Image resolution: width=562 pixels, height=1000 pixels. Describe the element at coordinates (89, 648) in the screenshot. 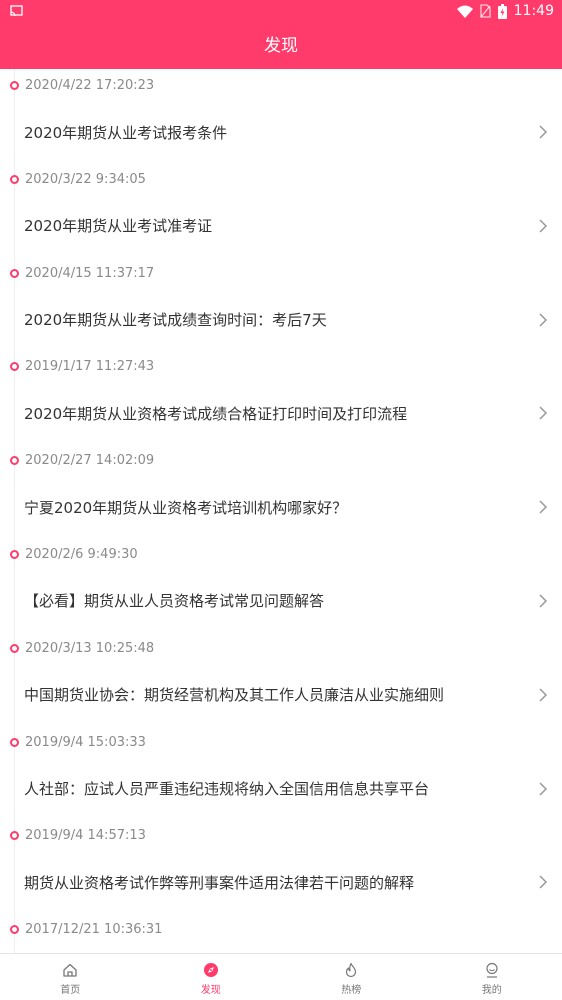

I see `entry-date: 2020/3/13 10:25:48` at that location.